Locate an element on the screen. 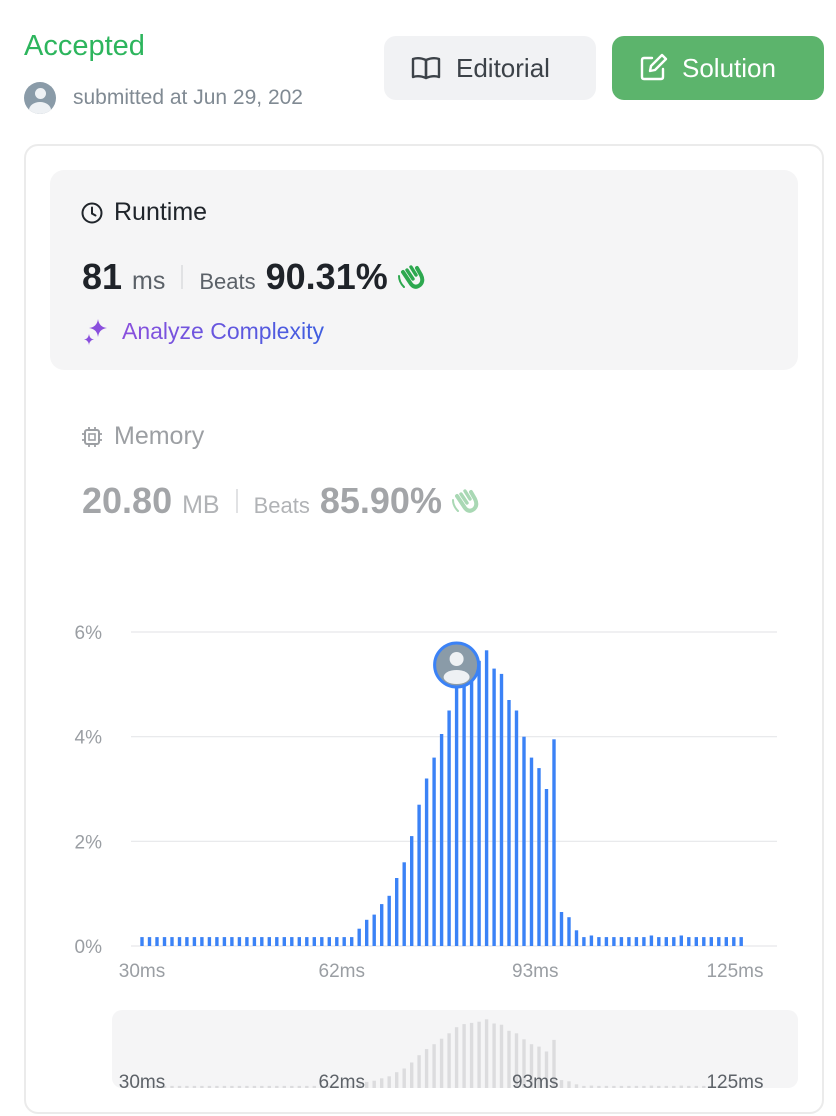 The width and height of the screenshot is (836, 1116). analyze-complexity-link: Analyze Complexity is located at coordinates (203, 331).